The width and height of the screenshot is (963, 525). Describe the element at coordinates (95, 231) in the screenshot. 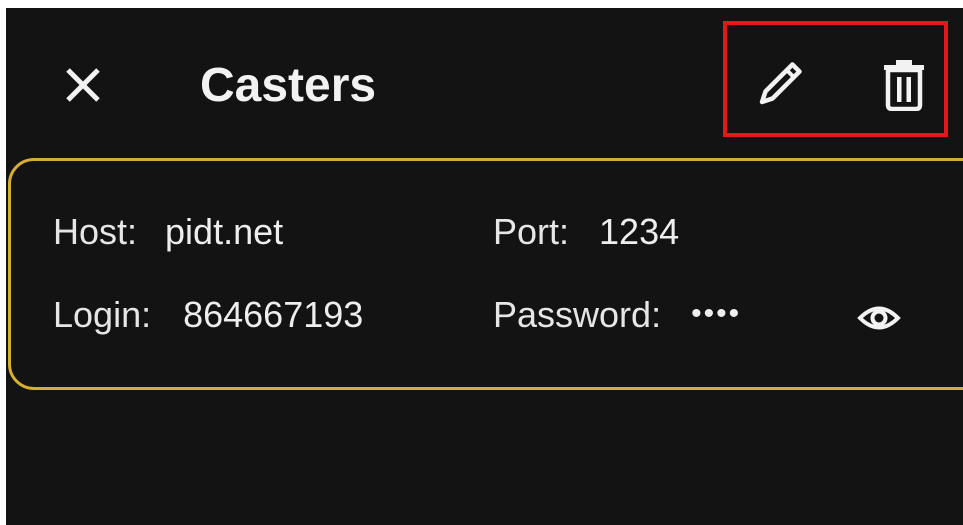

I see `host-label: Host:` at that location.